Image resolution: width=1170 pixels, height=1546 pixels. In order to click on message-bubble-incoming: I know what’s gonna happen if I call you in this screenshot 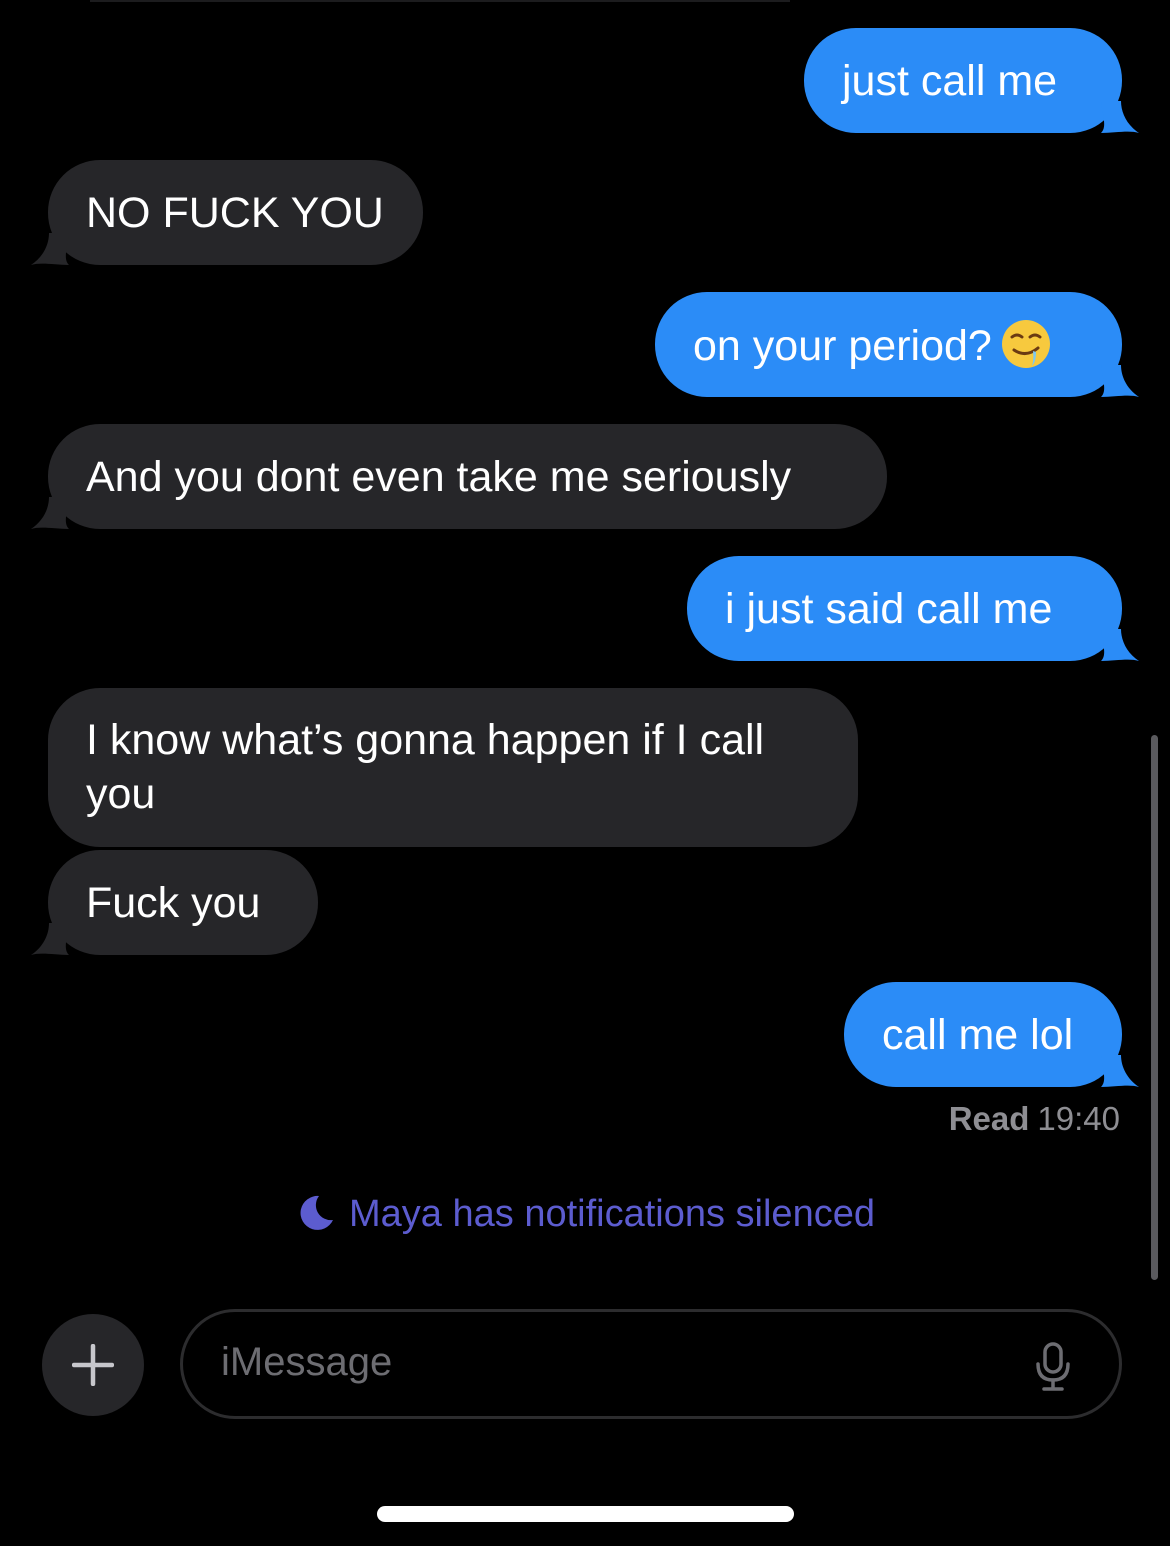, I will do `click(453, 767)`.